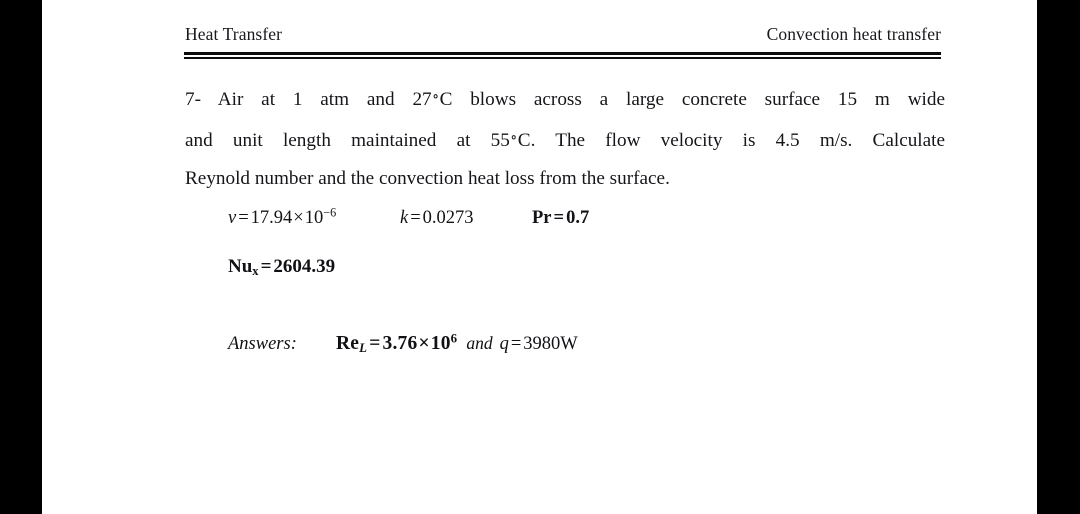 The image size is (1080, 514). I want to click on answers-conjunction: and, so click(479, 343).